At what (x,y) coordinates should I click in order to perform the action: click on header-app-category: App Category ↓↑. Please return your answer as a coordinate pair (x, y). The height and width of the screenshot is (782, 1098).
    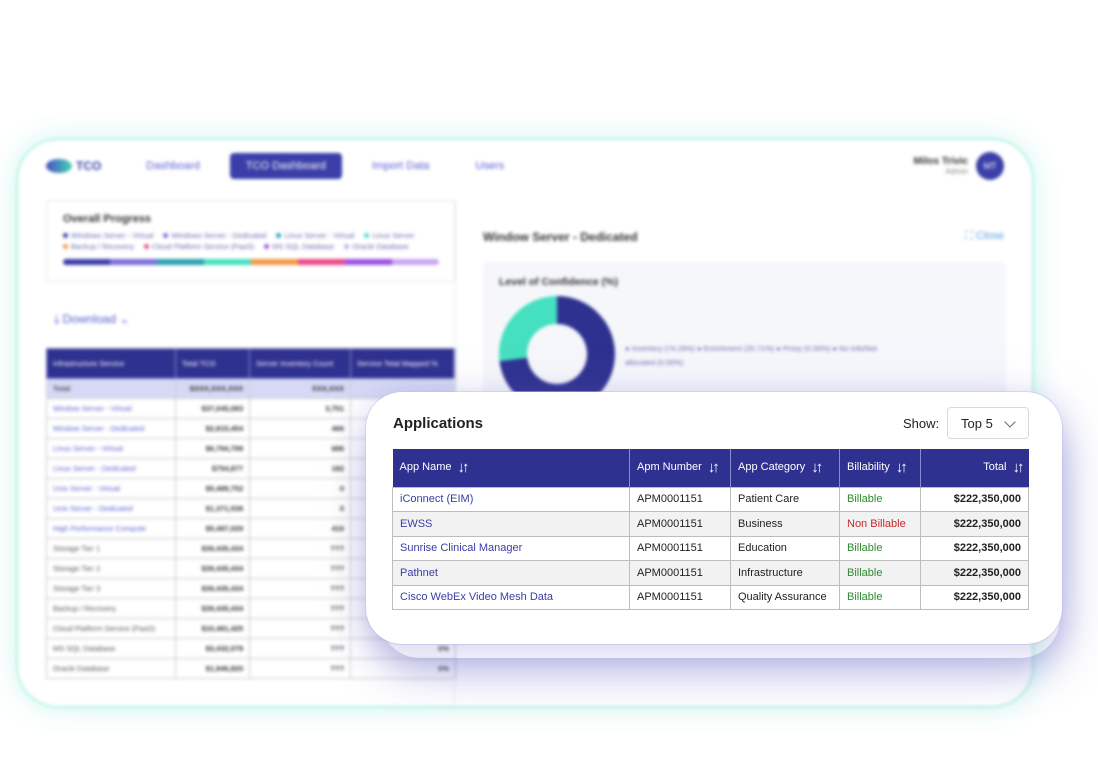
    Looking at the image, I should click on (785, 468).